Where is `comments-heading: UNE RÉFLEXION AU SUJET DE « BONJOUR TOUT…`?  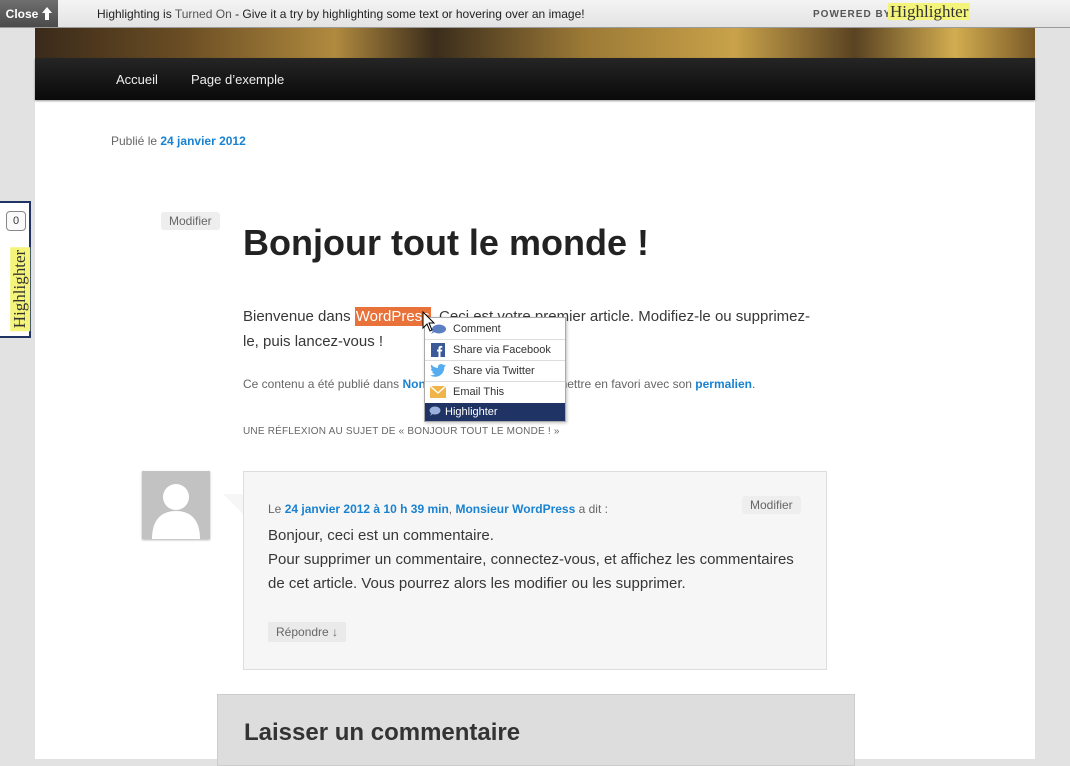
comments-heading: UNE RÉFLEXION AU SUJET DE « BONJOUR TOUT… is located at coordinates (401, 431).